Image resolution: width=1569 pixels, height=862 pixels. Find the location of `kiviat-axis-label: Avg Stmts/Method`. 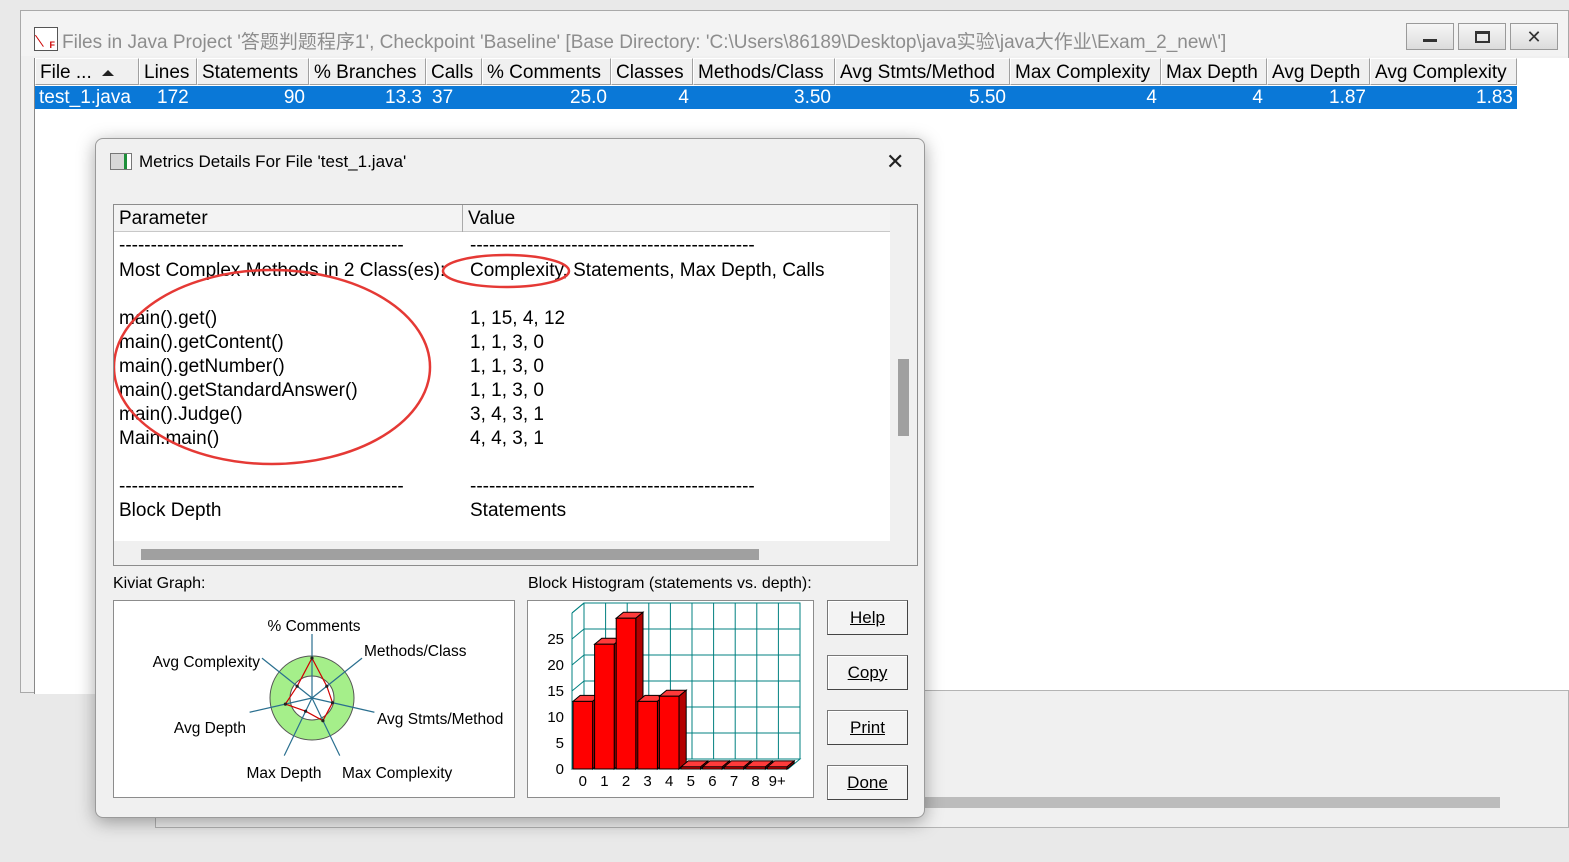

kiviat-axis-label: Avg Stmts/Method is located at coordinates (440, 719).